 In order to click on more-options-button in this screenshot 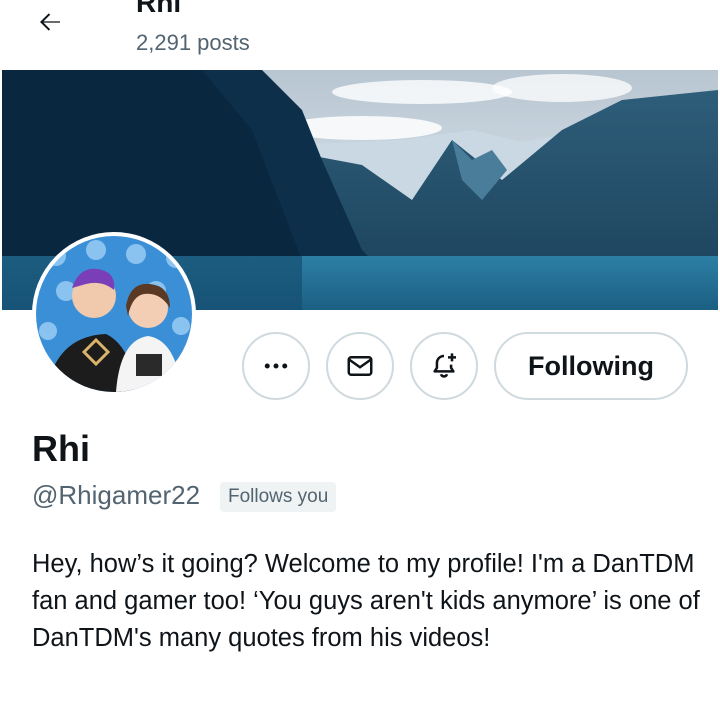, I will do `click(276, 366)`.